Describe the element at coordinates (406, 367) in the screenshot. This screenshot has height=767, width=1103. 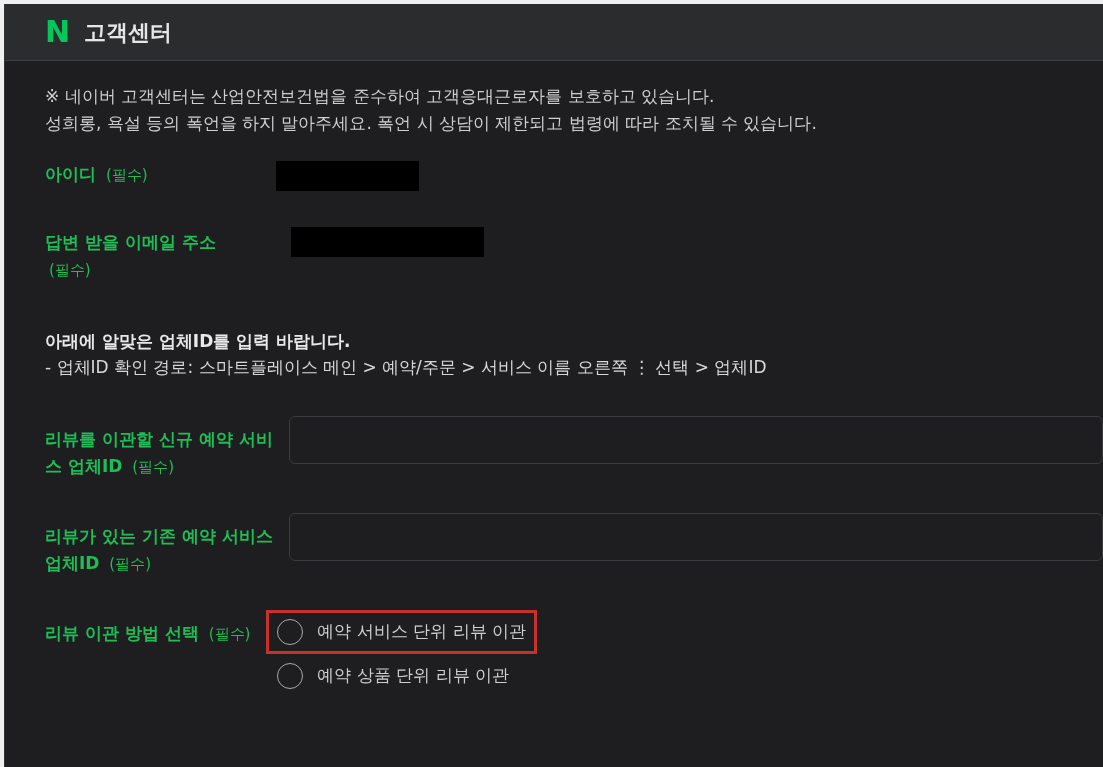
I see `instruction-text: - 업체ID 확인 경로: 스마트플레이스 메인 > 예약/주문 > 서비스 이름 오른쪽 ⋮ 선택 > 업체ID` at that location.